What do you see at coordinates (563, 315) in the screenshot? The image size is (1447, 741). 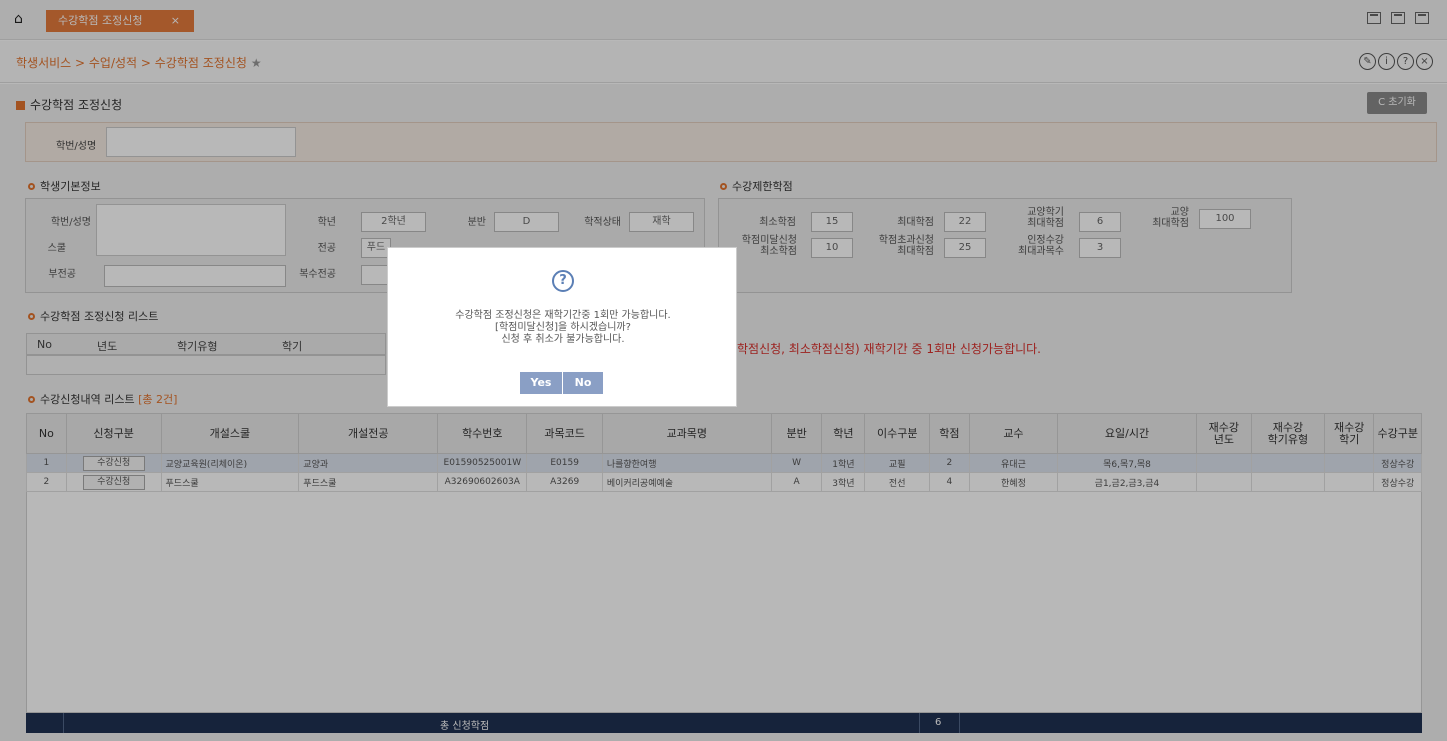 I see `dialog-line-1: 수강학점 조정신청은 재학기간중 1회만 가능합니다.` at bounding box center [563, 315].